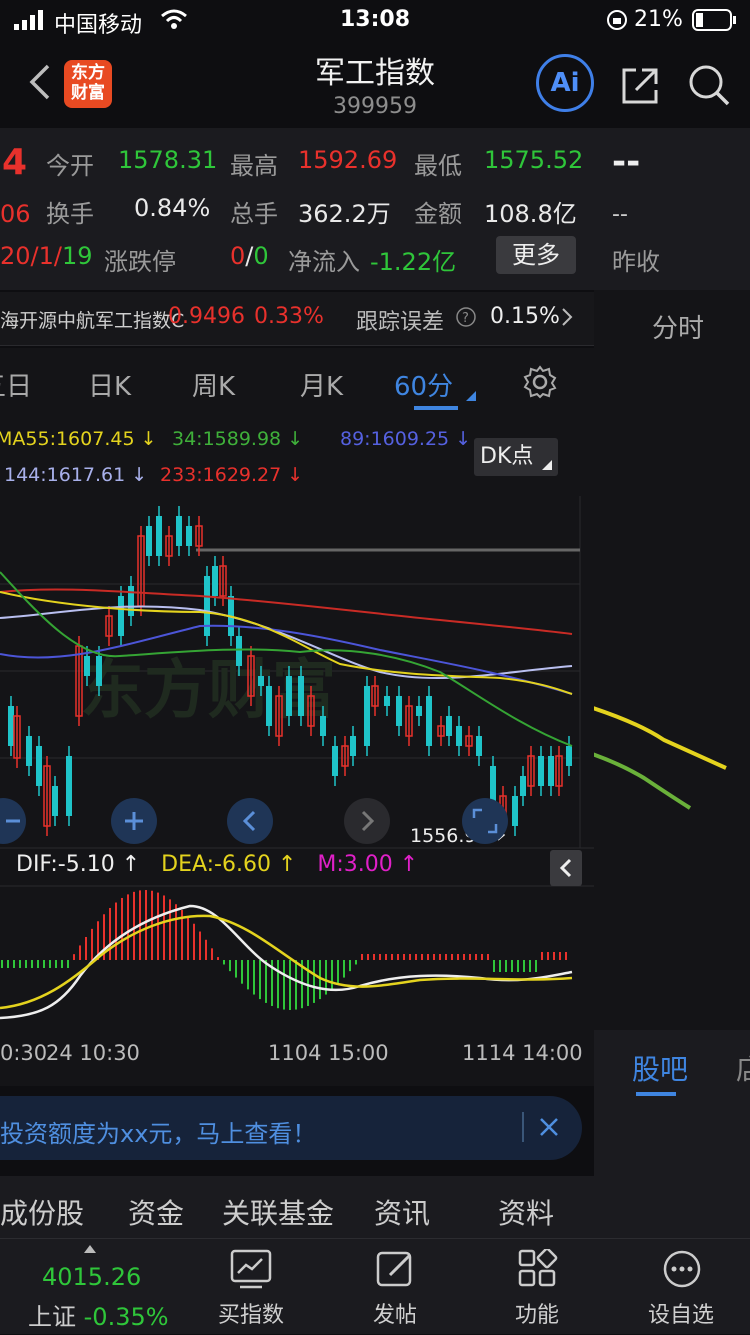  I want to click on functions-label: 功能, so click(536, 1315).